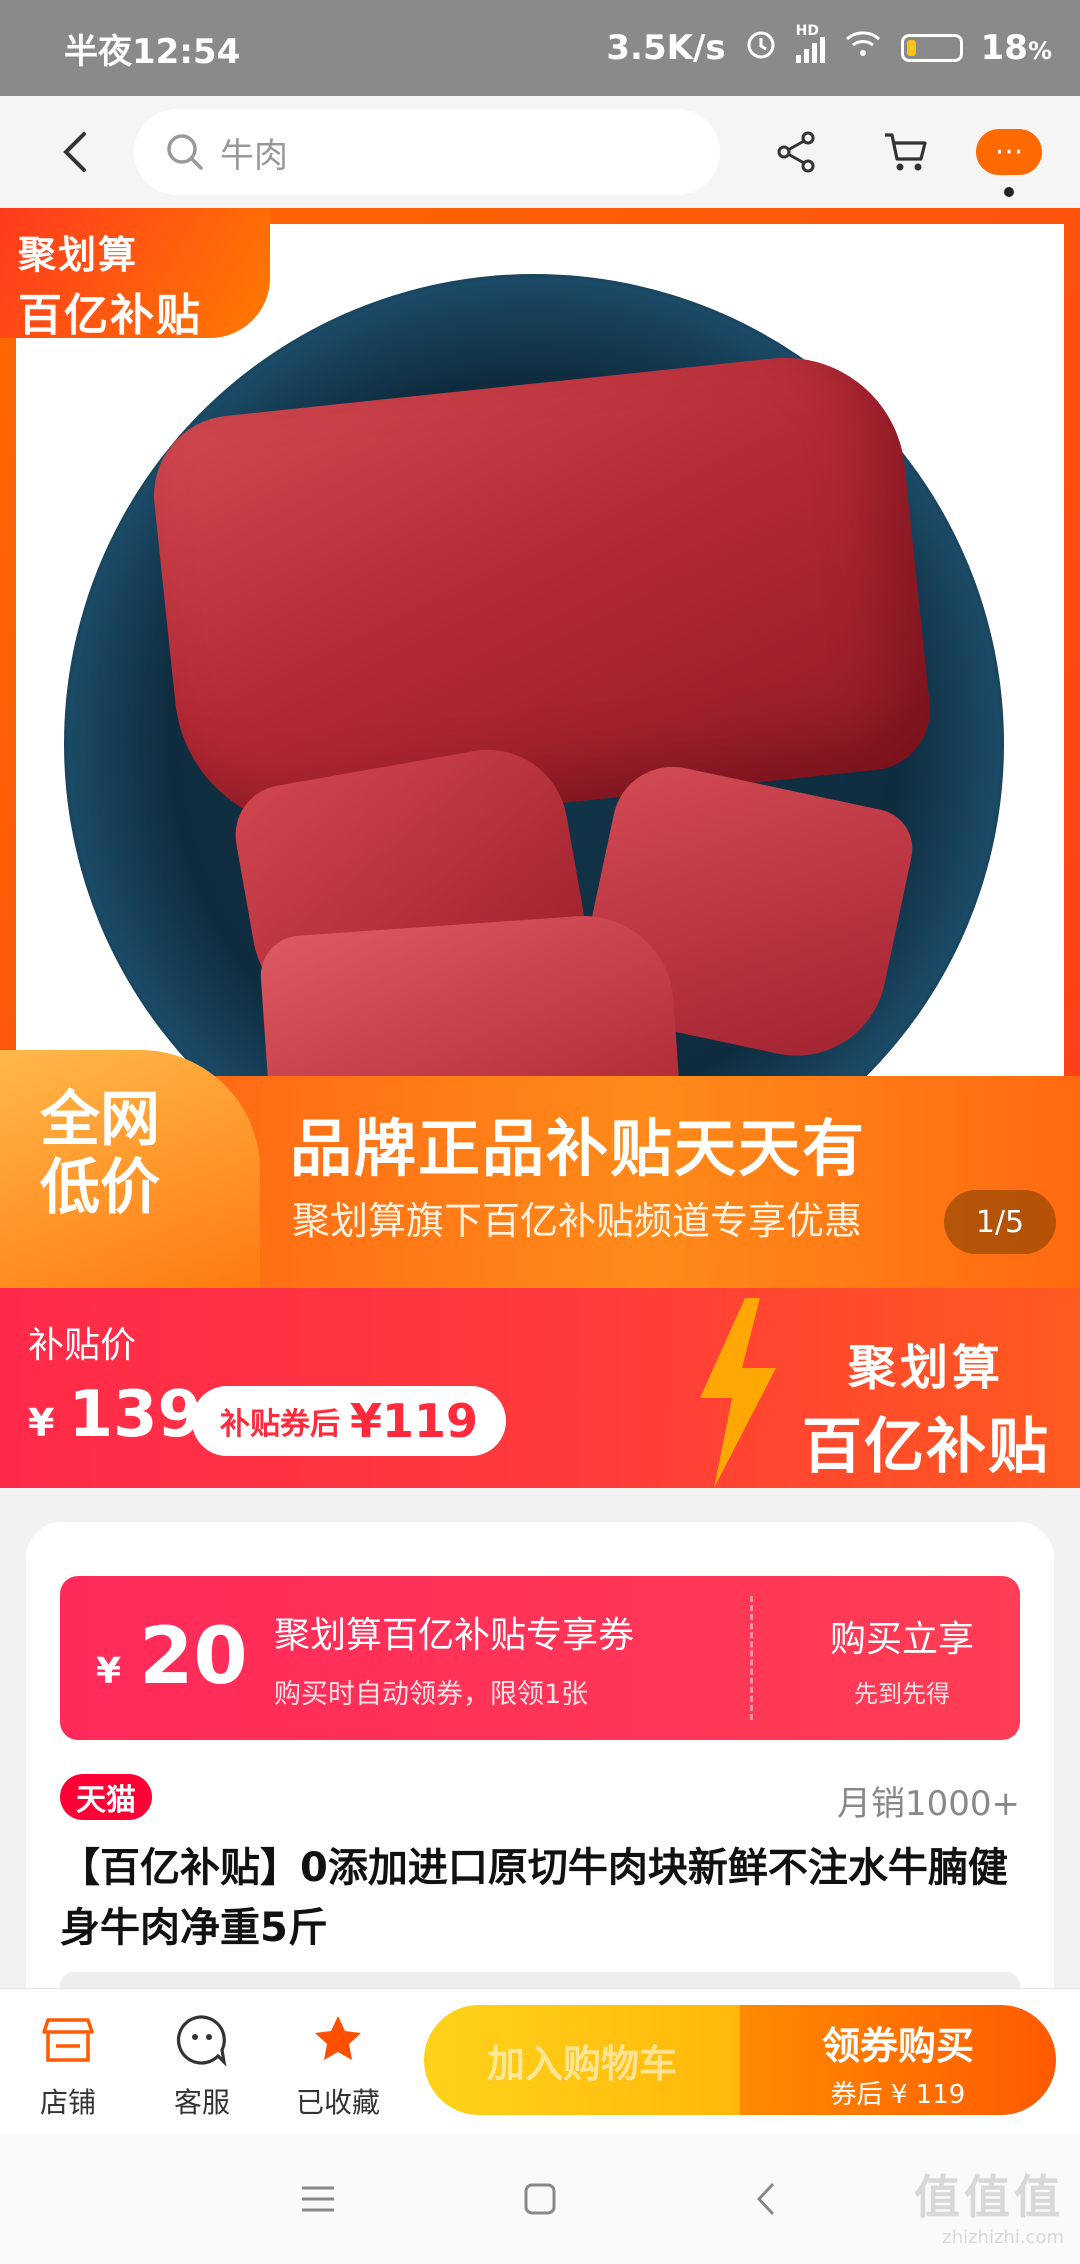 The height and width of the screenshot is (2264, 1080). Describe the element at coordinates (578, 1148) in the screenshot. I see `promo-title: 品牌正品补贴天天有` at that location.